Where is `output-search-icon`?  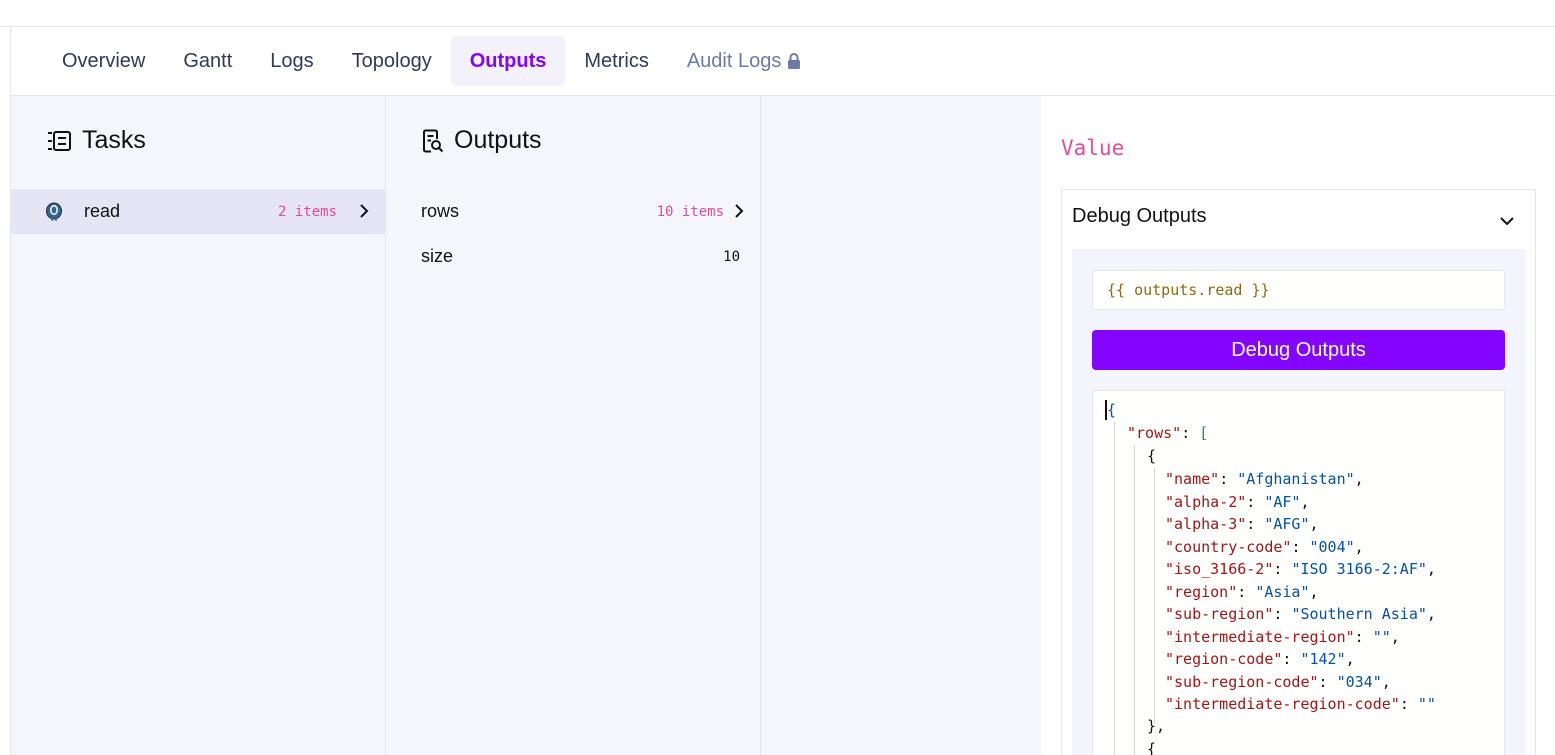 output-search-icon is located at coordinates (433, 140).